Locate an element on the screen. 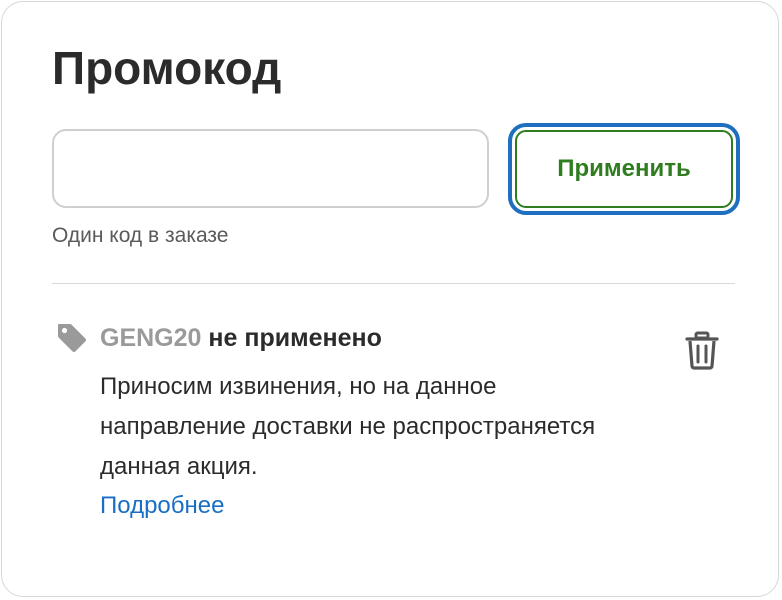 The image size is (782, 600). apply-button: Применить is located at coordinates (624, 169).